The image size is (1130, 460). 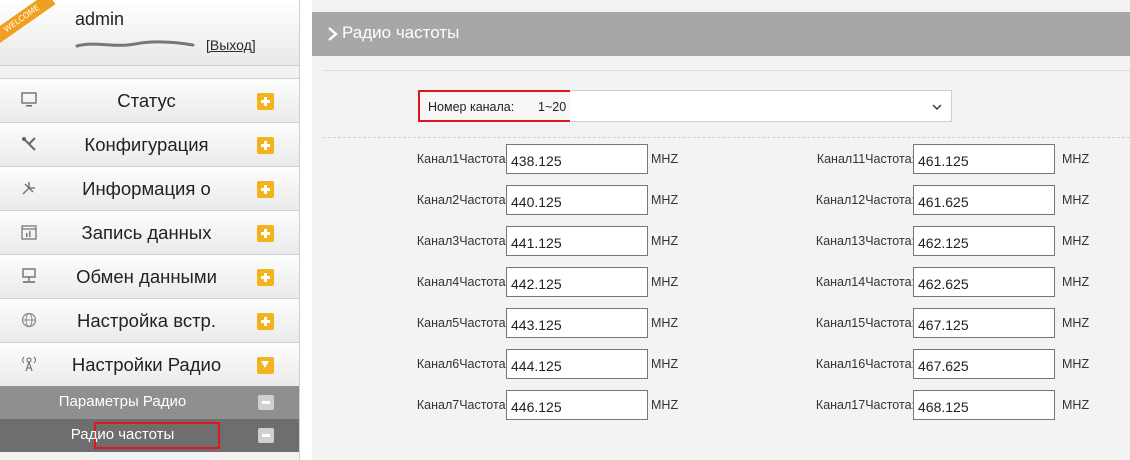 I want to click on menu-item-data-log: Запись данных, so click(x=149, y=232).